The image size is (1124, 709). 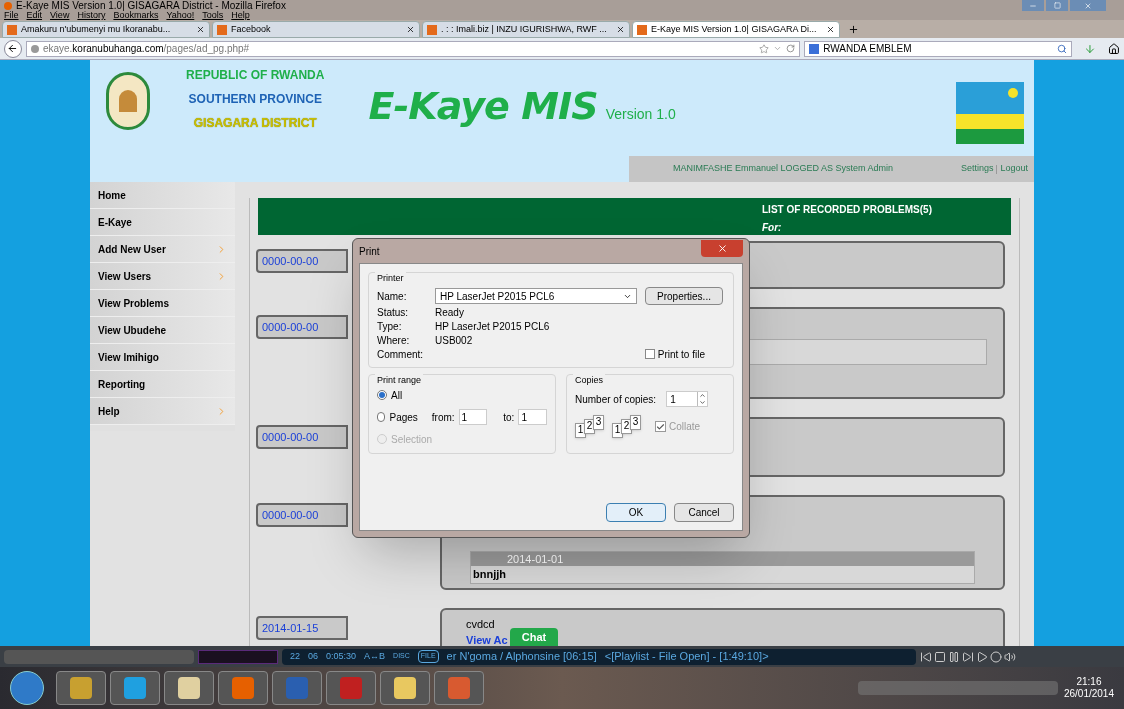 What do you see at coordinates (393, 312) in the screenshot?
I see `field-label: Status:` at bounding box center [393, 312].